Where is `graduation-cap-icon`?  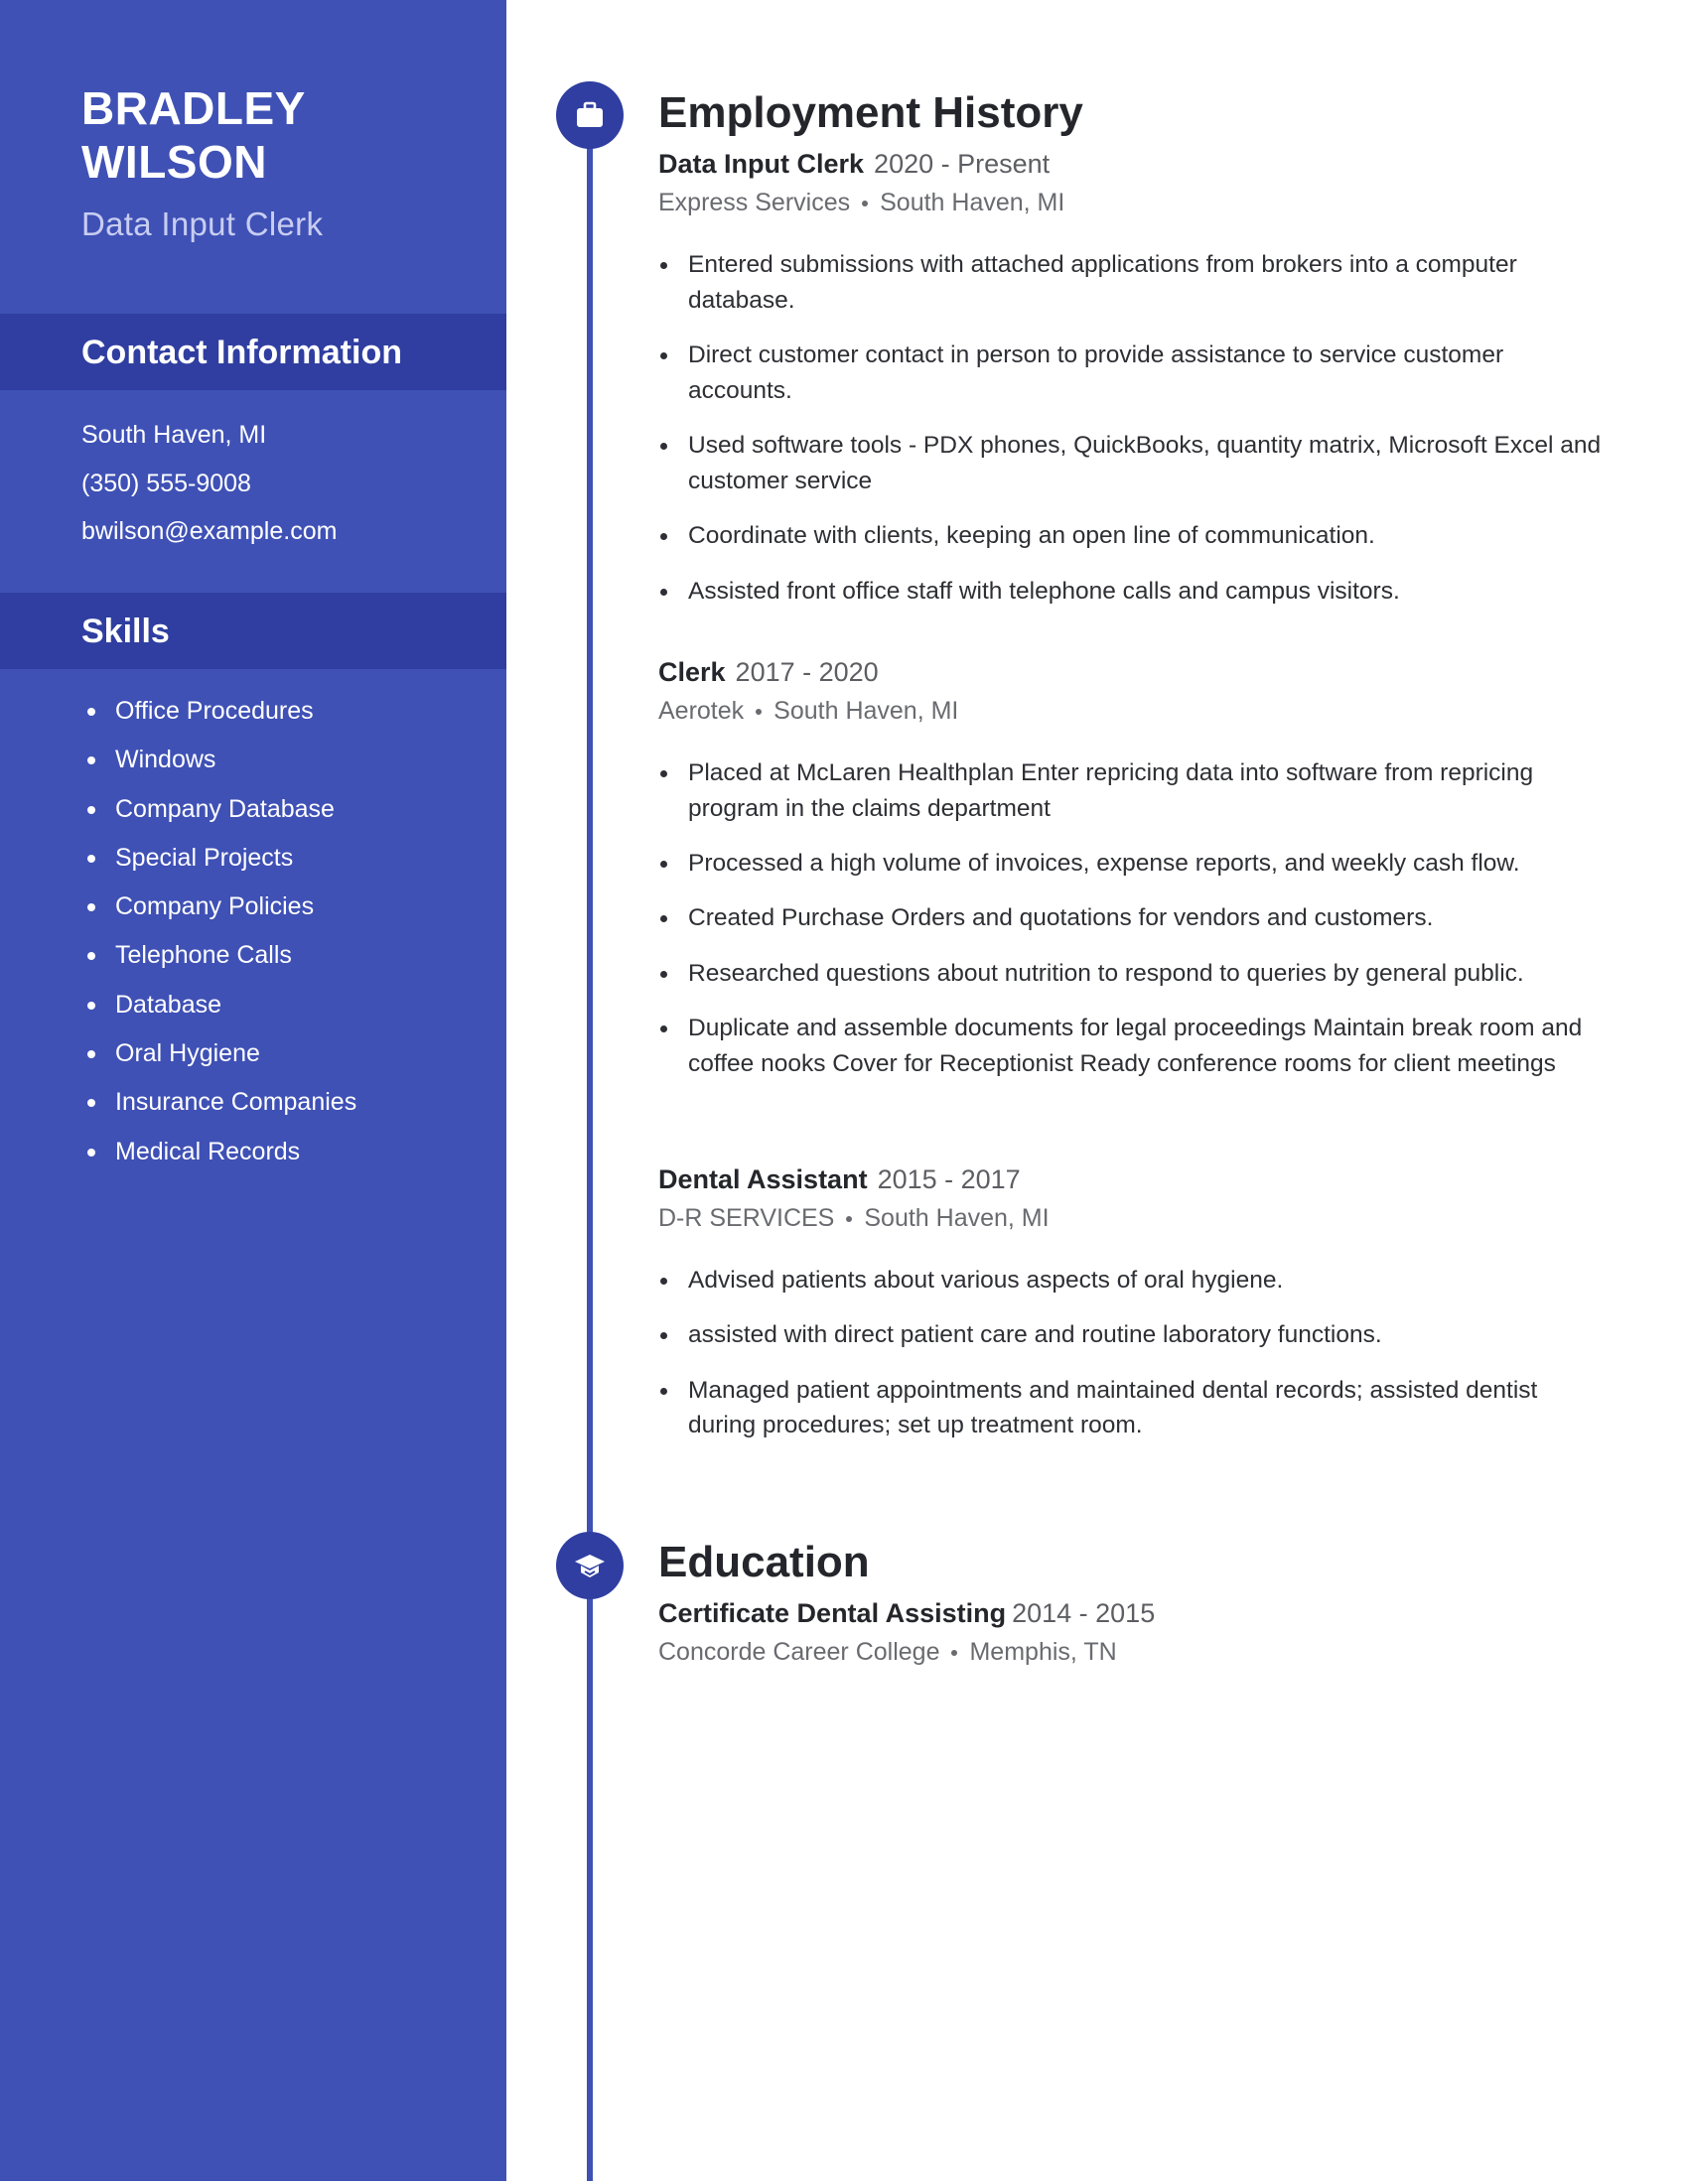
graduation-cap-icon is located at coordinates (590, 1566).